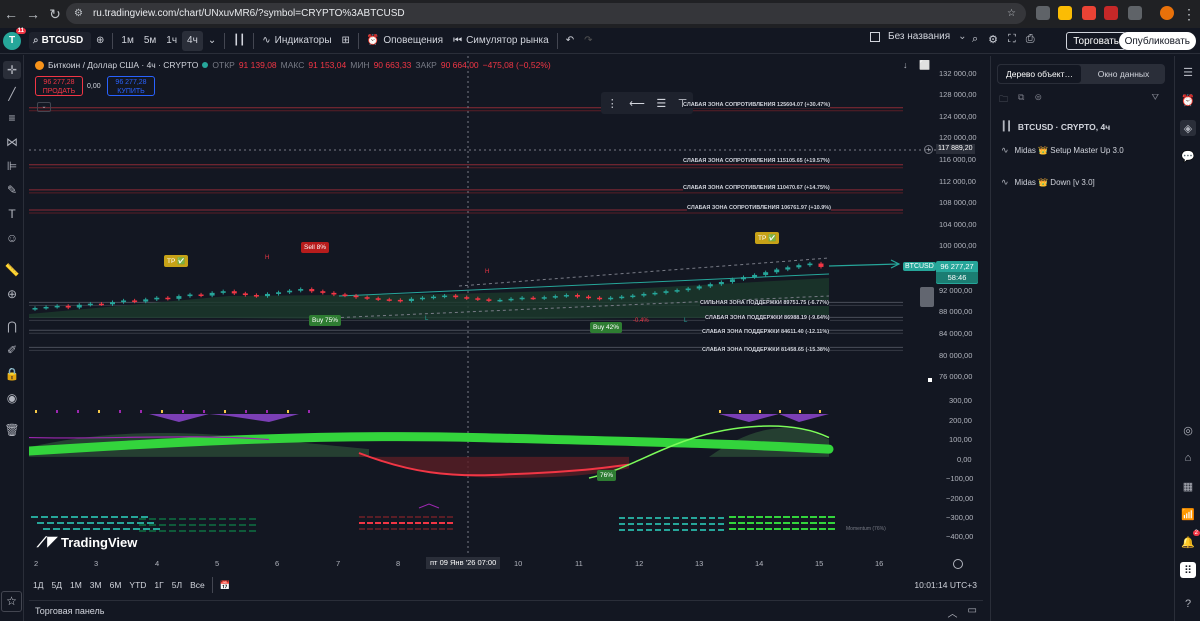 The image size is (1200, 621). Describe the element at coordinates (1188, 458) in the screenshot. I see `ideas-icon: ⌂` at that location.